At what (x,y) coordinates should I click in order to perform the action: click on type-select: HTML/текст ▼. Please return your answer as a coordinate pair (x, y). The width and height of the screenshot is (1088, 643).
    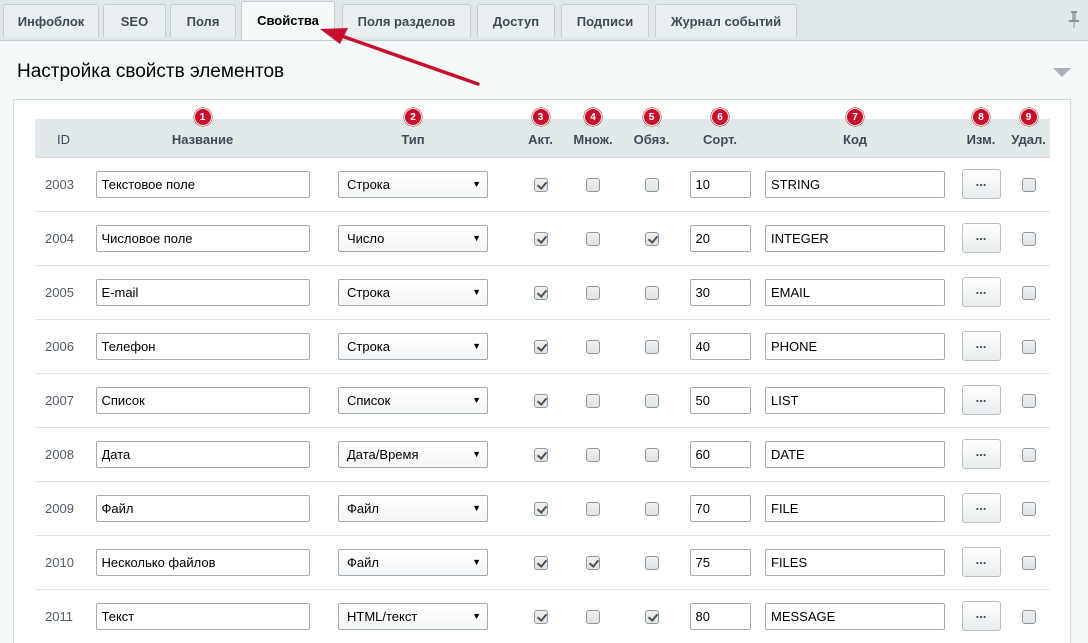
    Looking at the image, I should click on (413, 616).